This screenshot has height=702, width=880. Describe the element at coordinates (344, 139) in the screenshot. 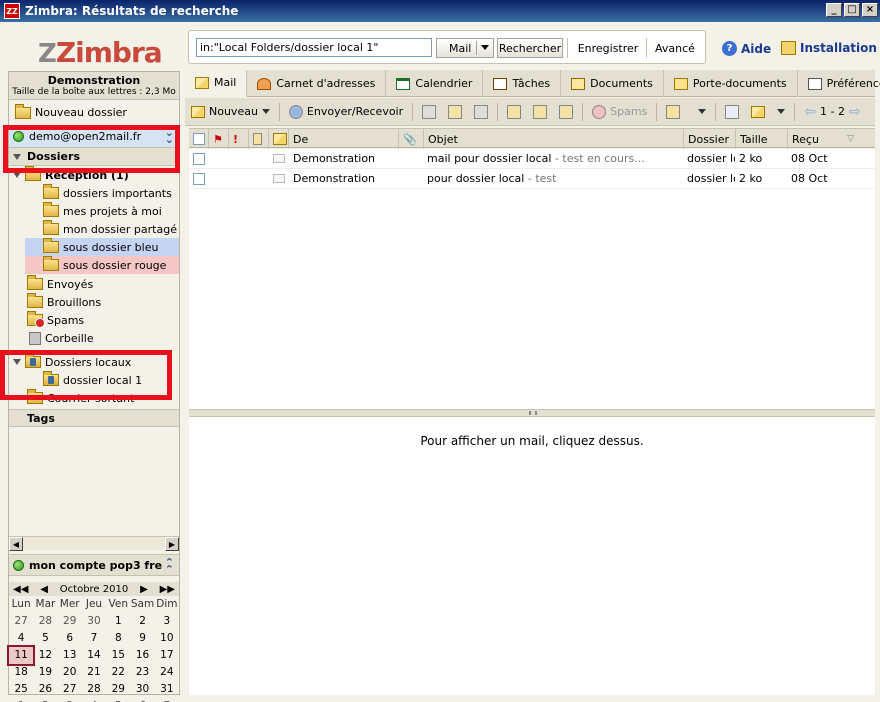

I see `column-from: De` at that location.